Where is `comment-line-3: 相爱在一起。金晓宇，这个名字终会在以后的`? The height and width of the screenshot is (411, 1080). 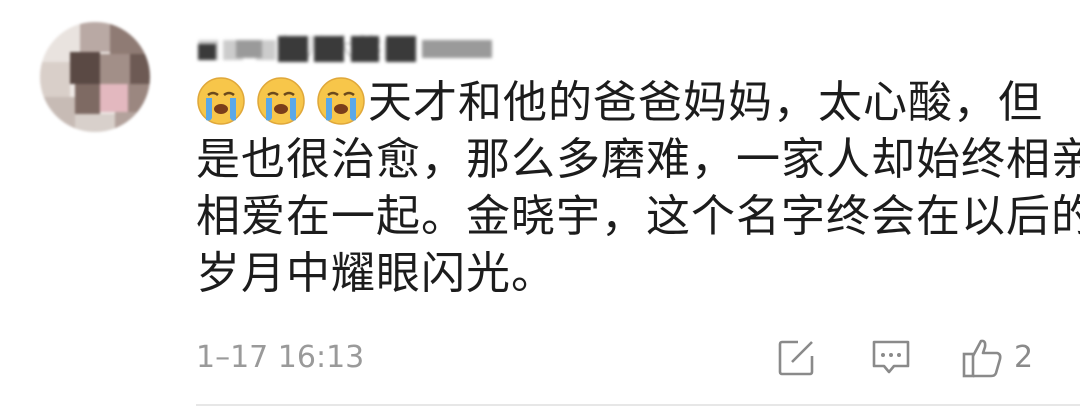
comment-line-3: 相爱在一起。金晓宇，这个名字终会在以后的 is located at coordinates (638, 216).